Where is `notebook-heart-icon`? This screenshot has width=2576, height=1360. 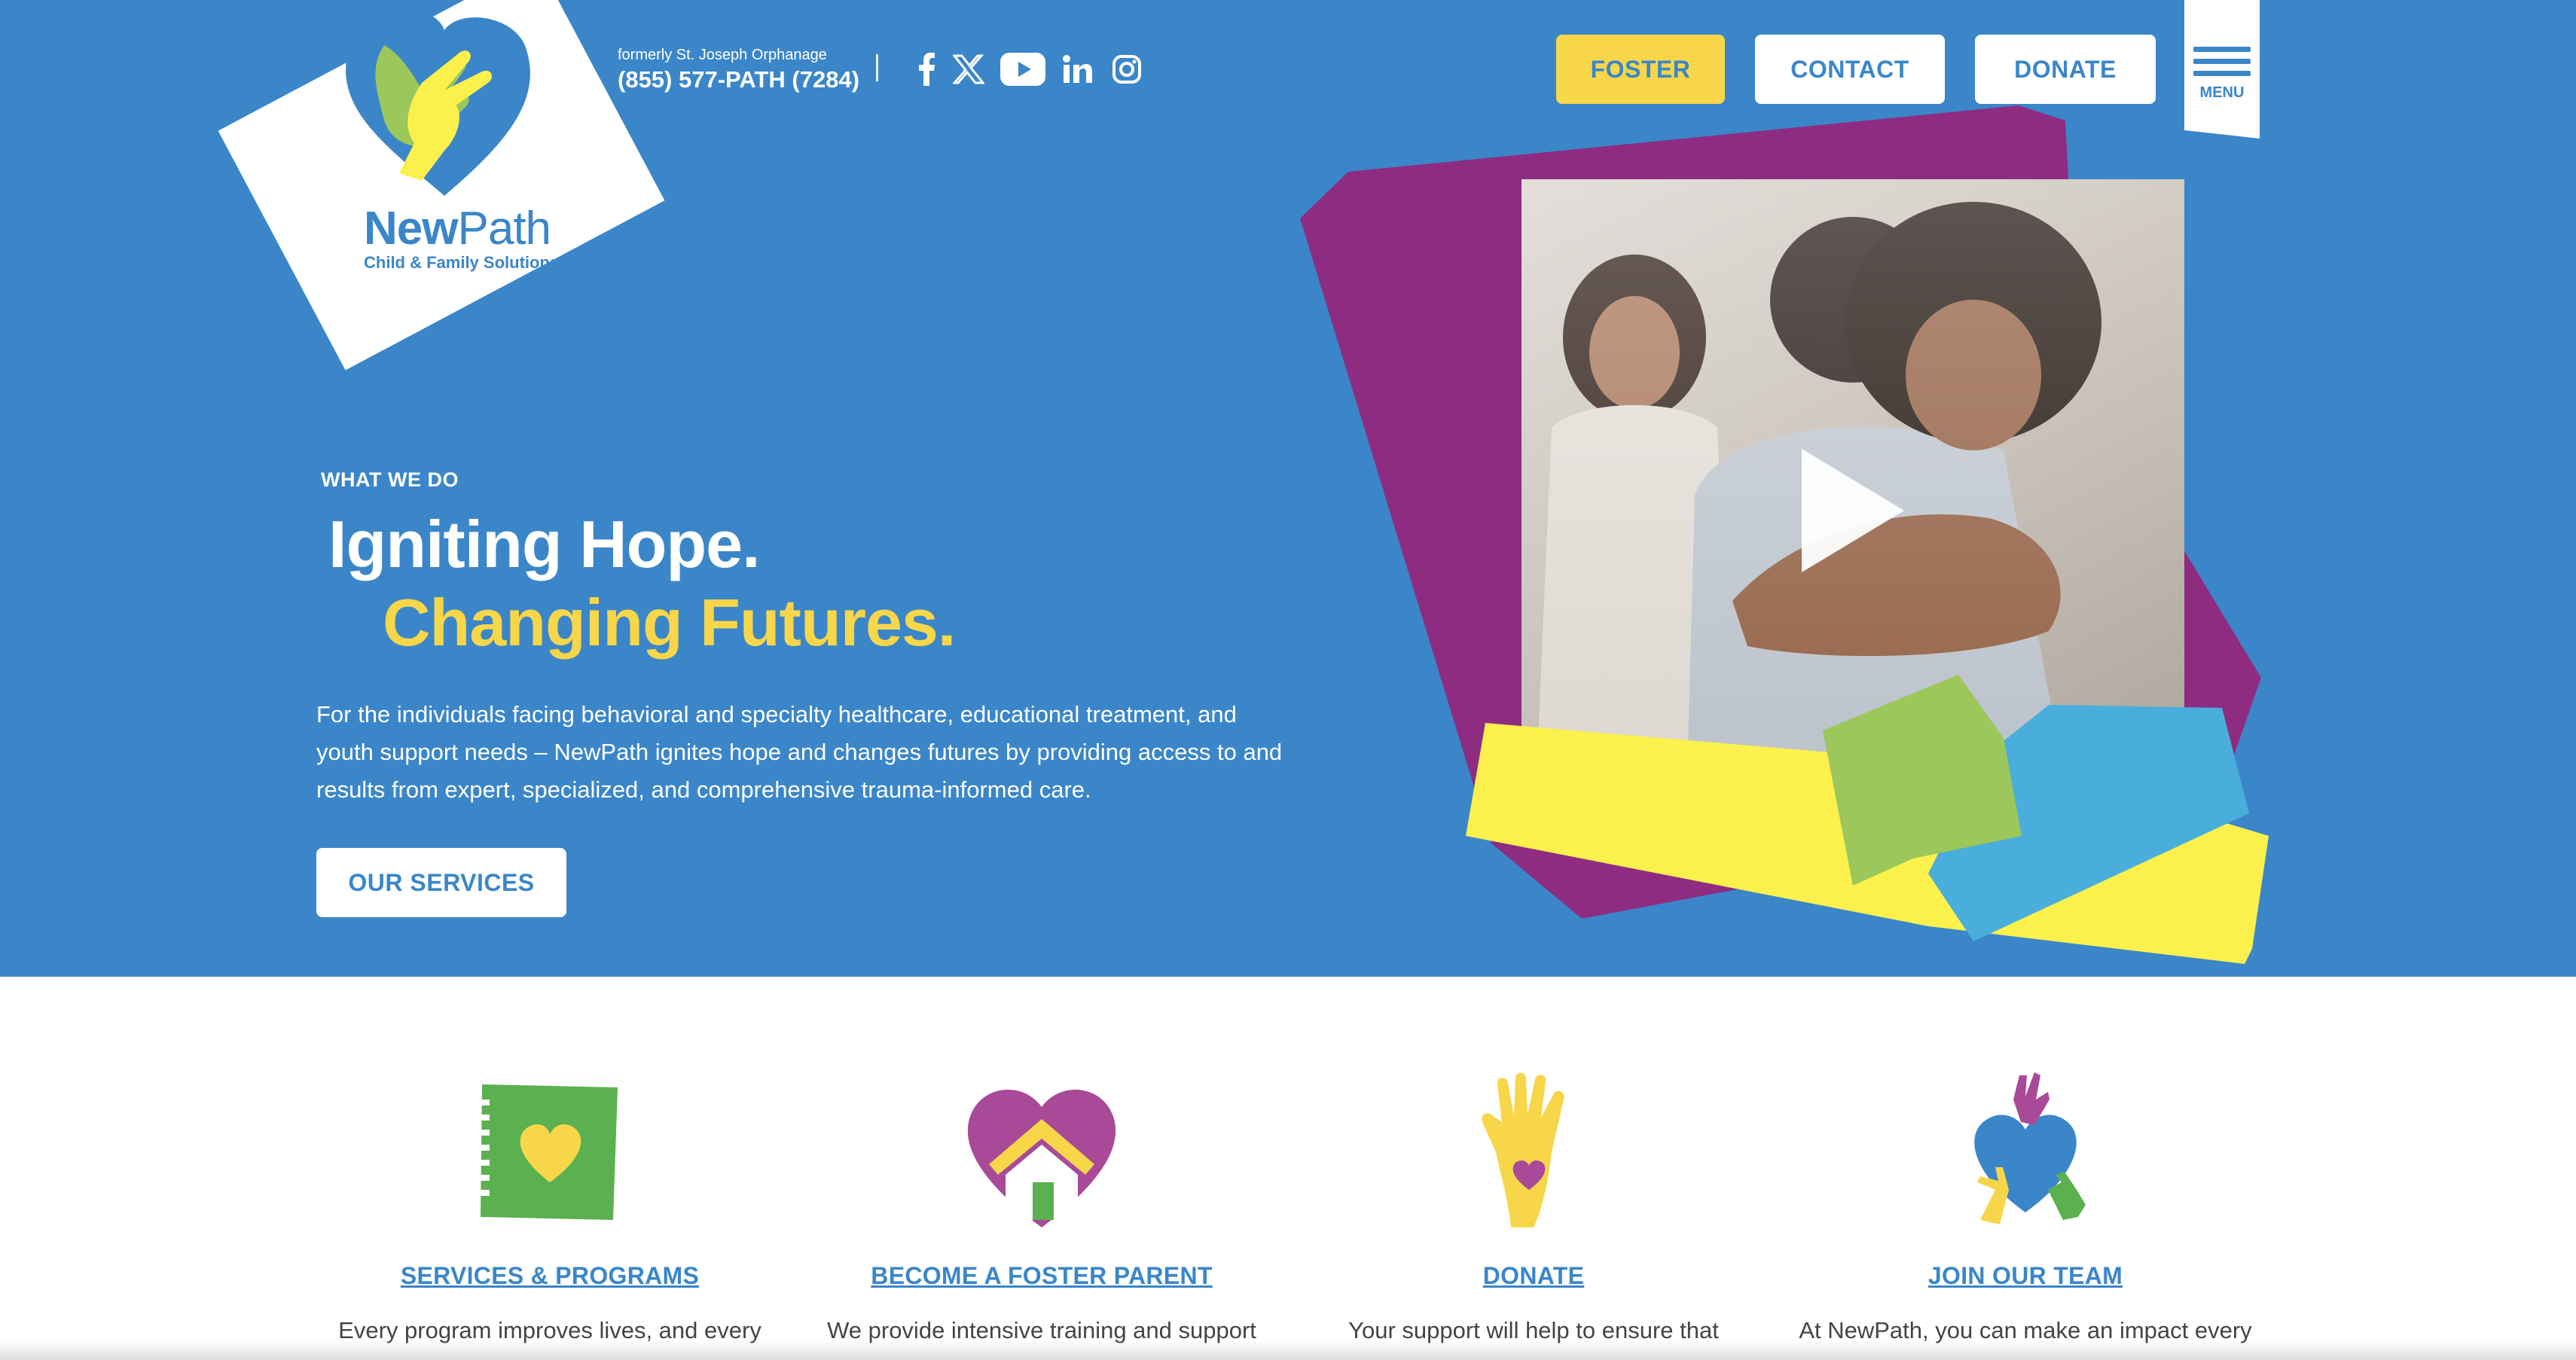
notebook-heart-icon is located at coordinates (544, 1152).